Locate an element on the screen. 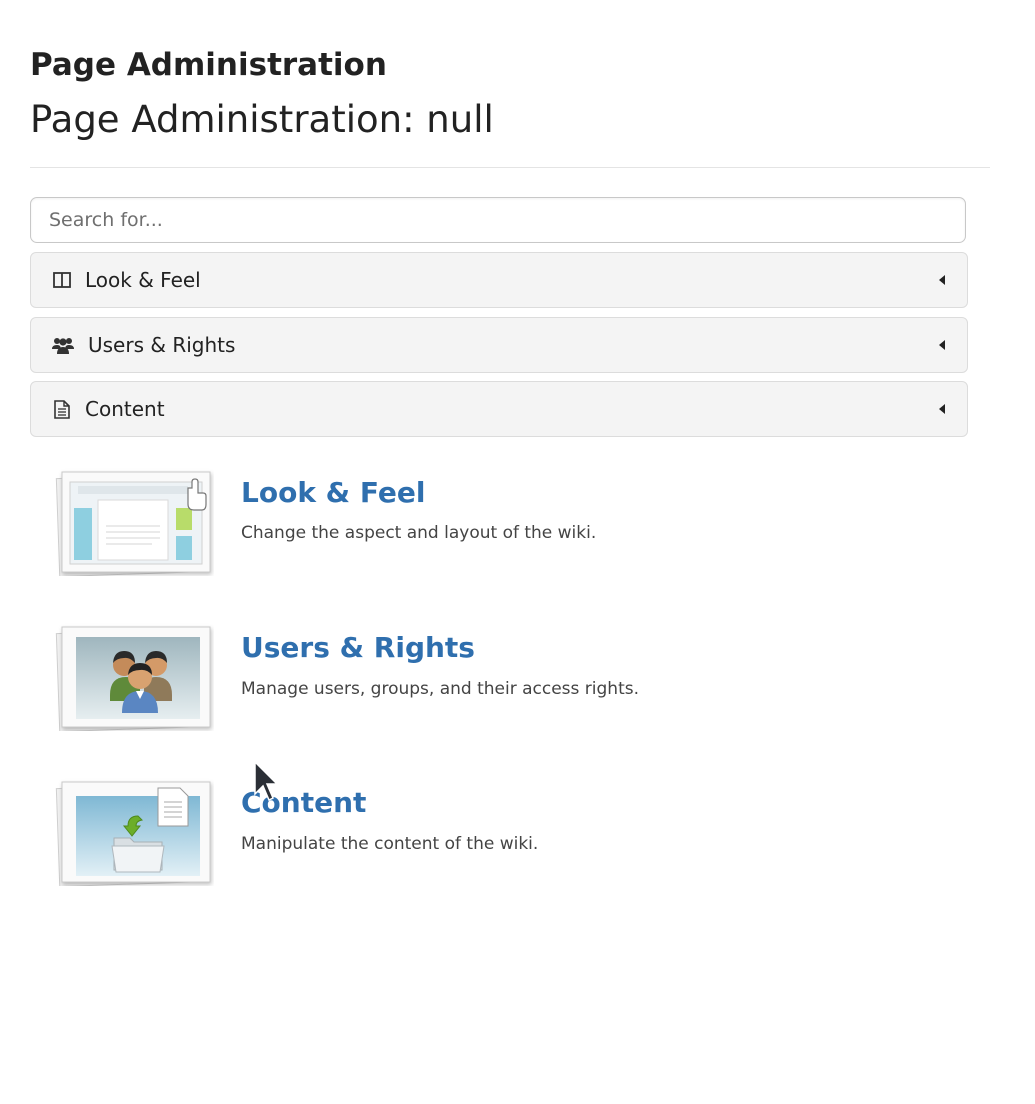 This screenshot has width=1035, height=1104. look-and-feel-link: Look & Feel is located at coordinates (333, 492).